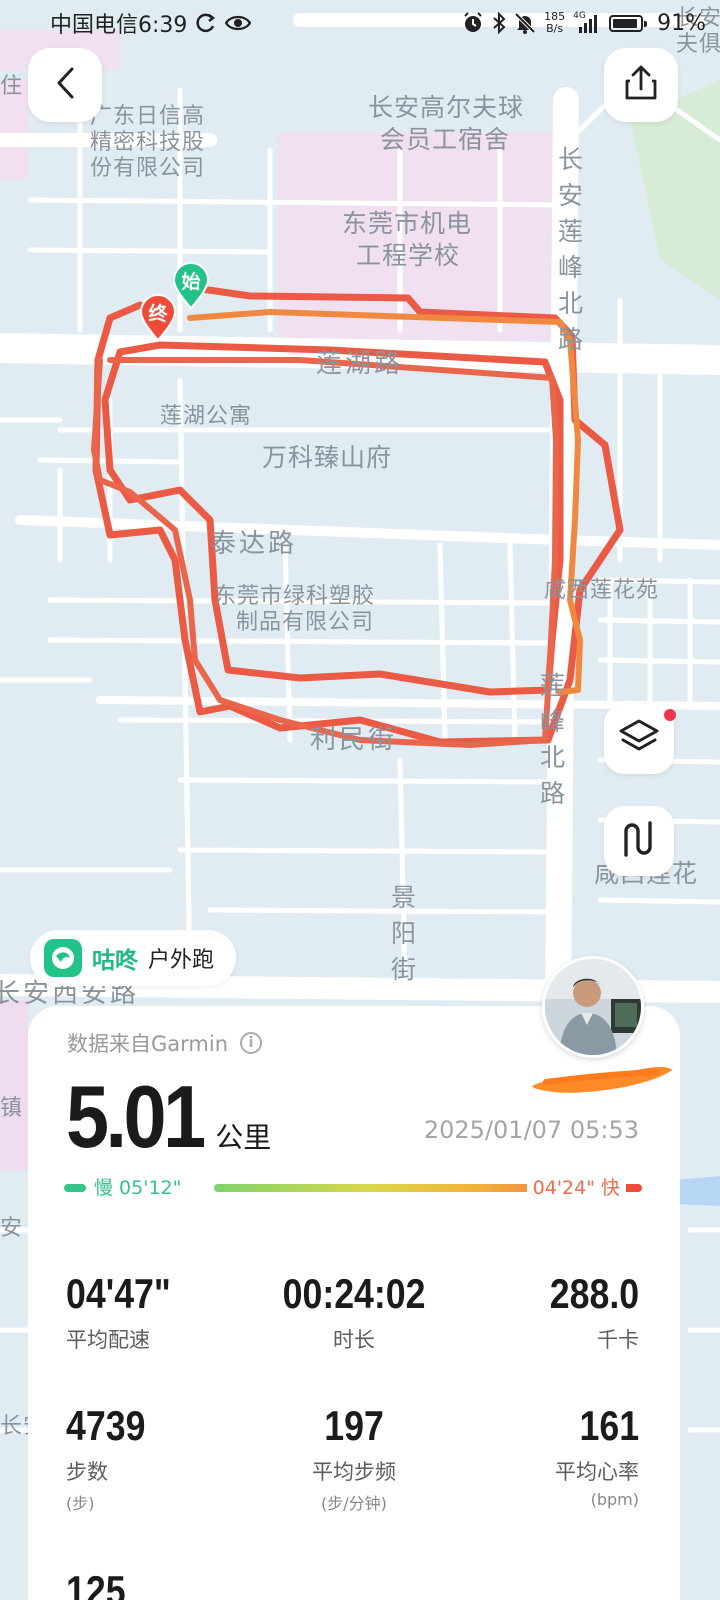 Image resolution: width=720 pixels, height=1600 pixels. What do you see at coordinates (360, 23) in the screenshot?
I see `status-bar: 中国电信6:39 185 B/s 4G 91%` at bounding box center [360, 23].